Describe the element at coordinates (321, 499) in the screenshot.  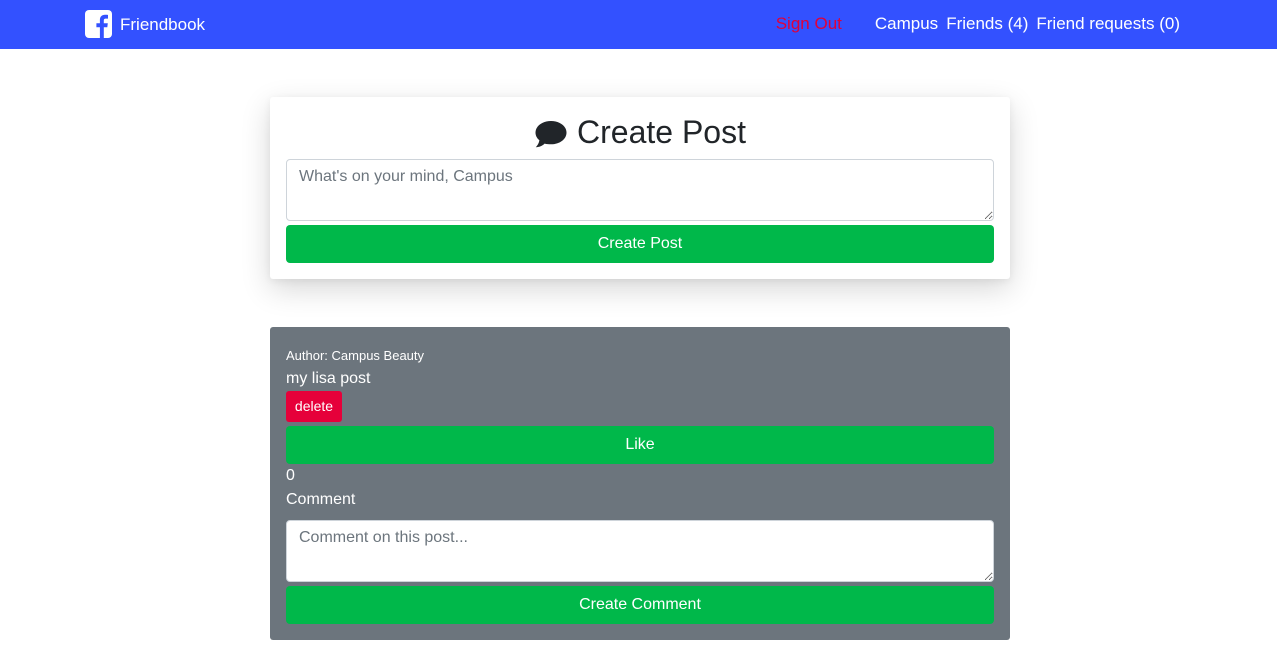
I see `comment-label: Comment` at that location.